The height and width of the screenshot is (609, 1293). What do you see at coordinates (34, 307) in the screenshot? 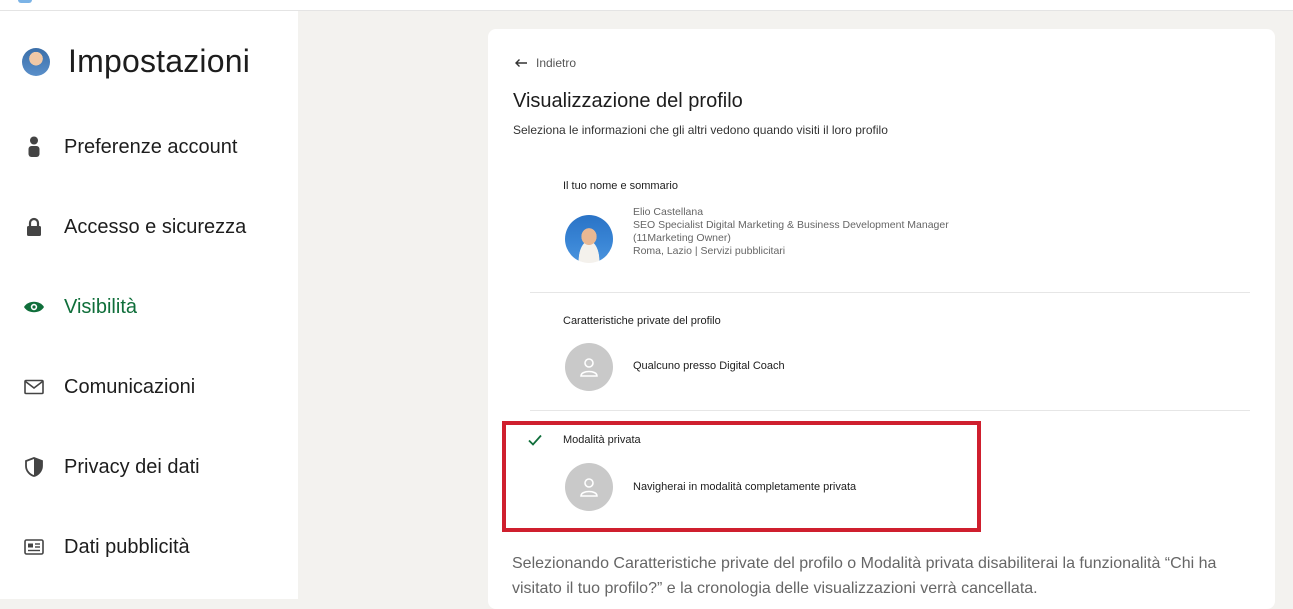
I see `eye-icon` at bounding box center [34, 307].